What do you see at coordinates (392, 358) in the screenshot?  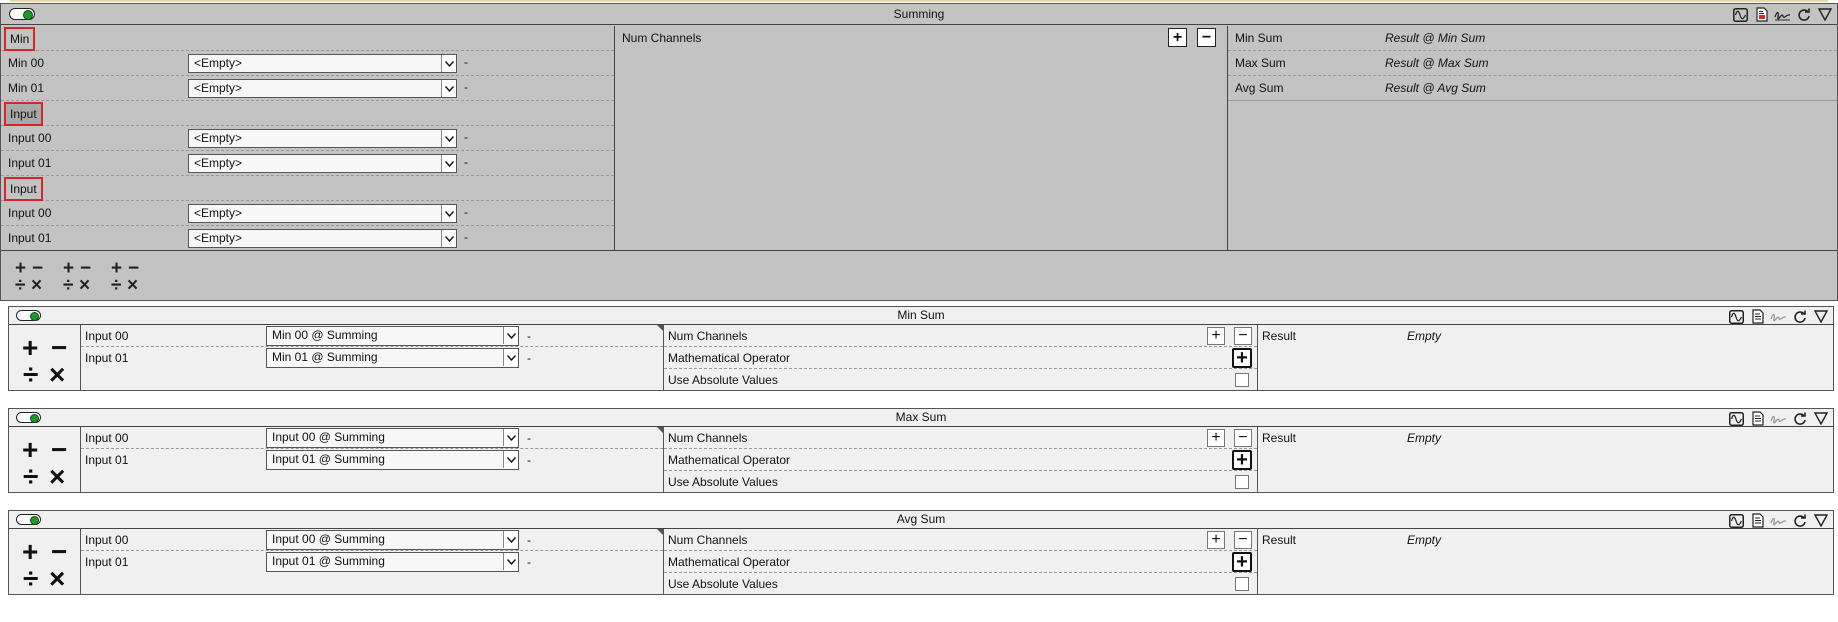 I see `input-select: Min 01 @ Summing` at bounding box center [392, 358].